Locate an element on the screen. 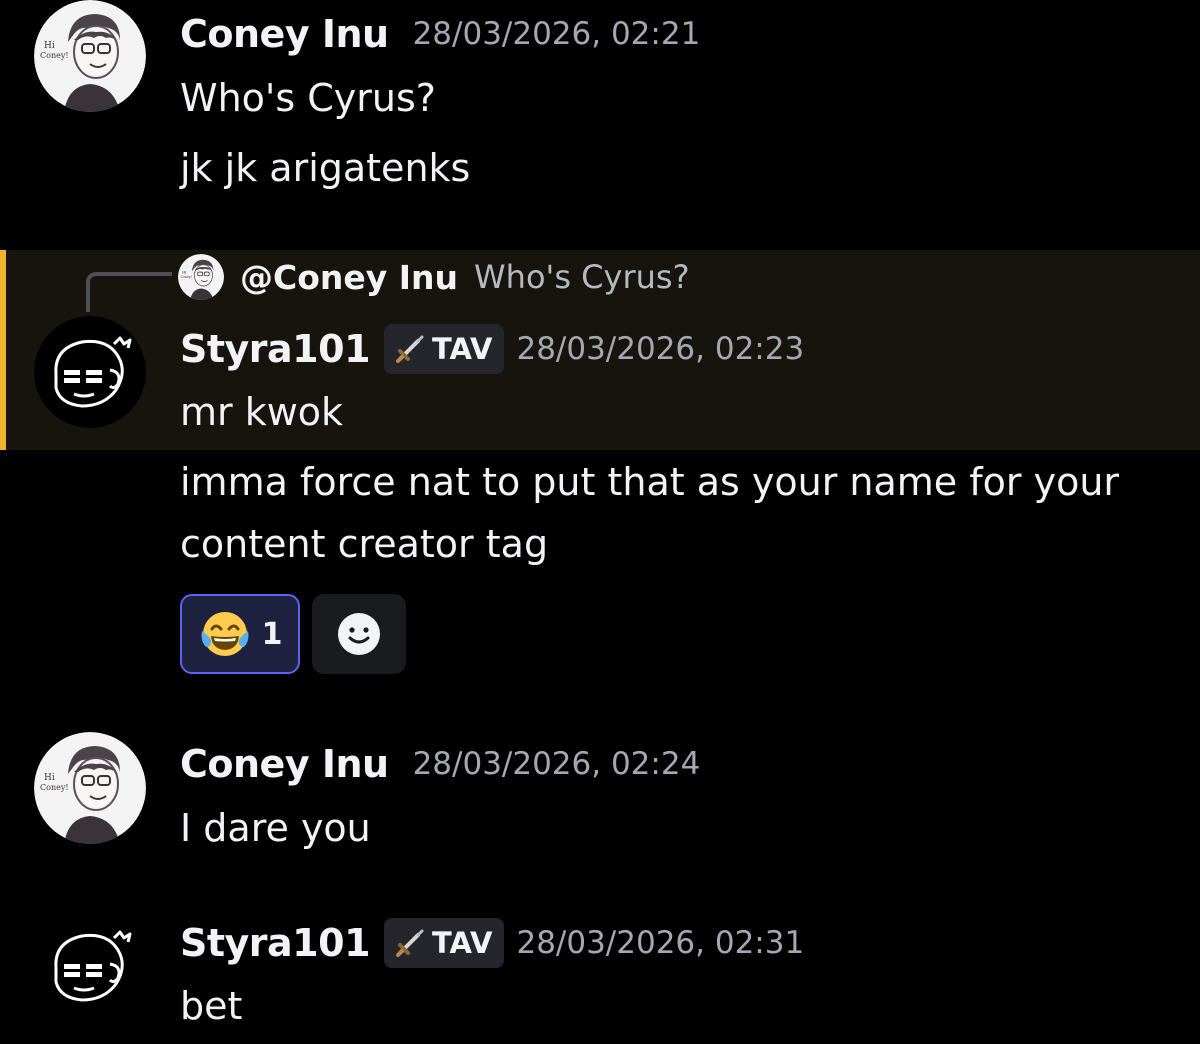 Image resolution: width=1200 pixels, height=1044 pixels. reply-username: @Coney Inu is located at coordinates (349, 277).